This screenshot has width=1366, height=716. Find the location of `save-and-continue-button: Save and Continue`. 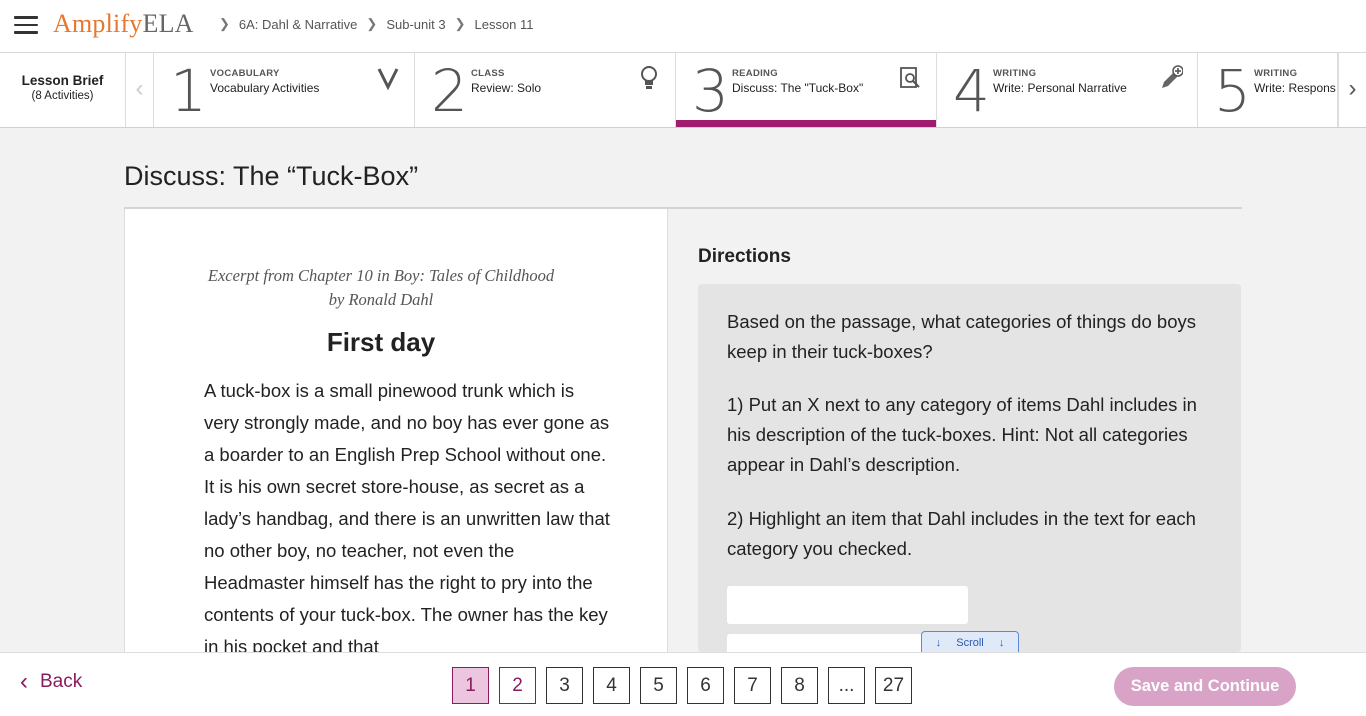

save-and-continue-button: Save and Continue is located at coordinates (1205, 686).